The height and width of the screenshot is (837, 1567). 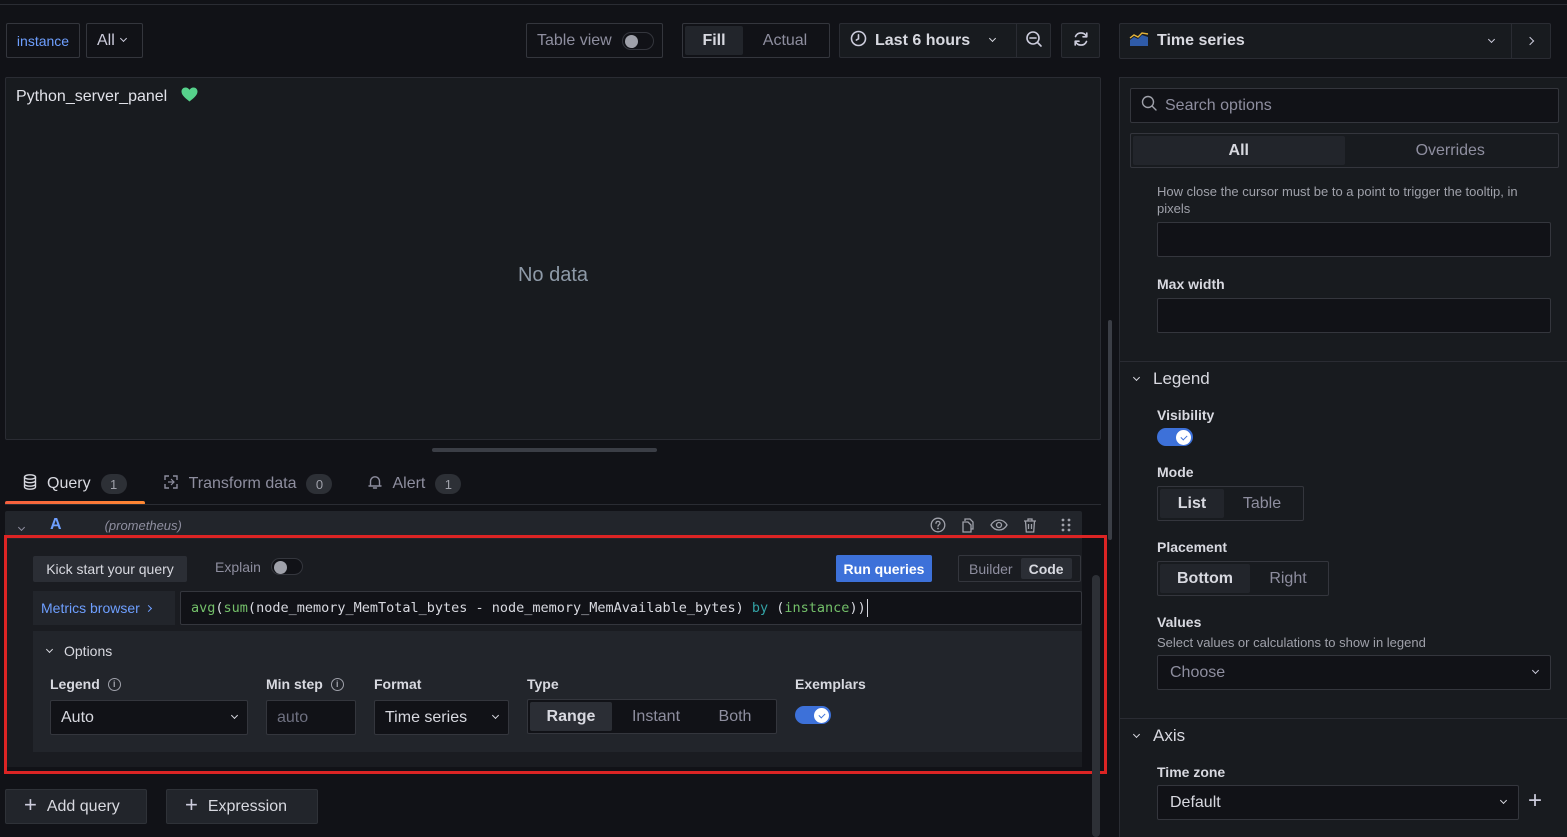 I want to click on max-width-input, so click(x=1354, y=315).